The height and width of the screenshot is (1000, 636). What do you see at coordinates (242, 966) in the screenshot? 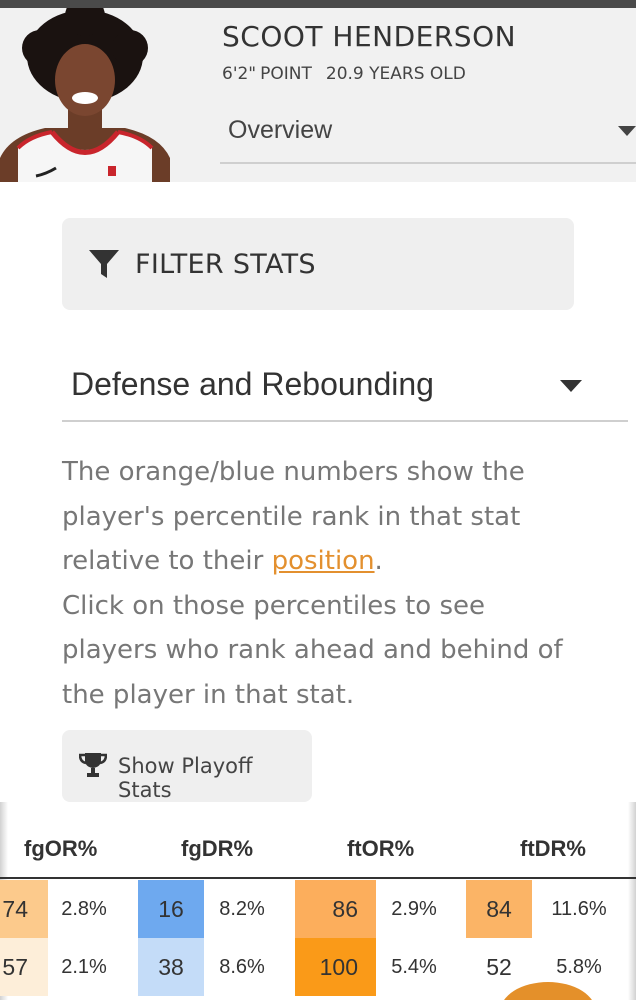
I see `stat-value-cell: 8.6%` at bounding box center [242, 966].